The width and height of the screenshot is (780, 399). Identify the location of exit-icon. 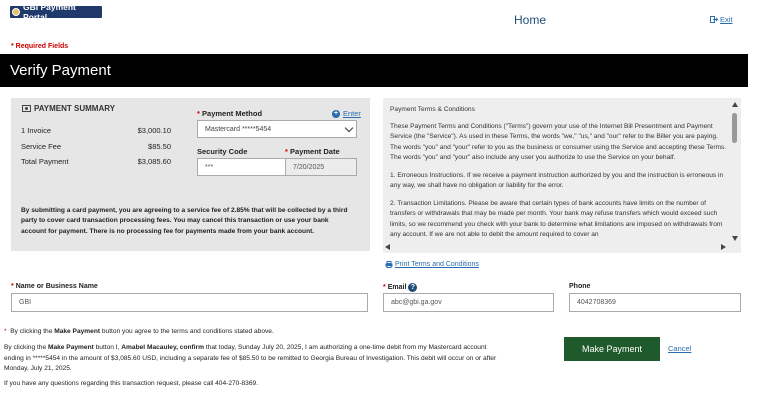
(714, 19).